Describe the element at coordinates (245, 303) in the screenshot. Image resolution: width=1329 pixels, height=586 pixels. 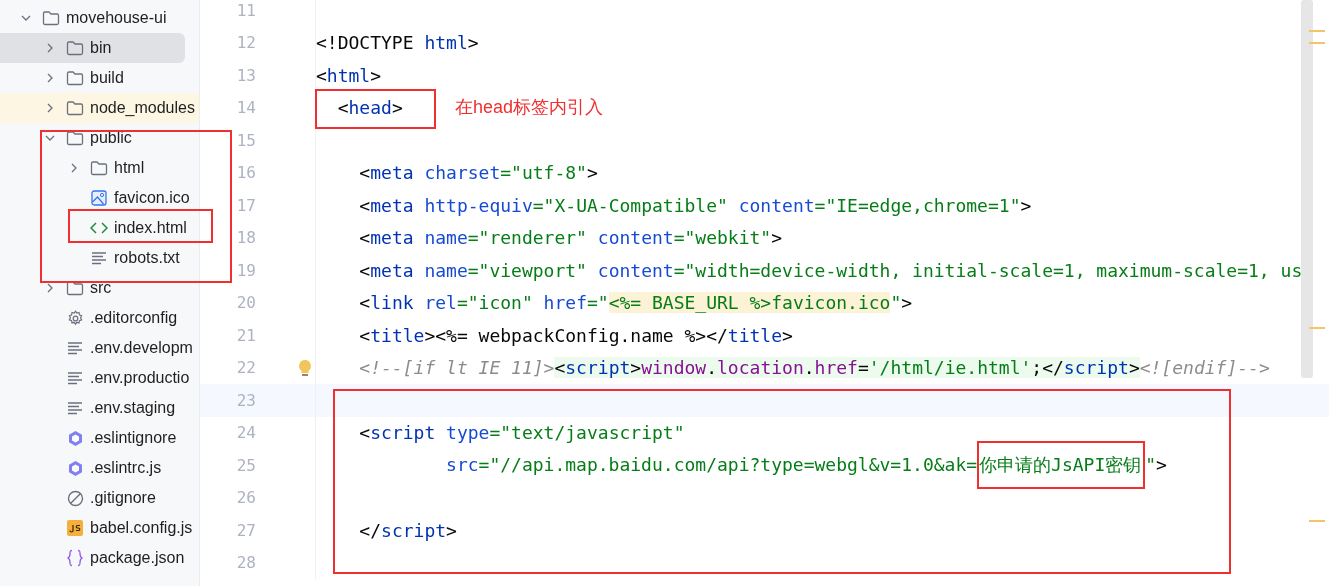
I see `line-number: 20` at that location.